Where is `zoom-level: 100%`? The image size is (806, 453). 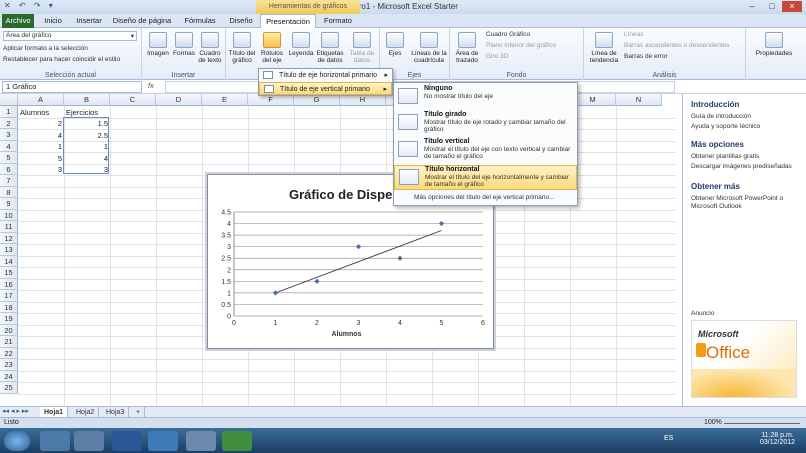 zoom-level: 100% is located at coordinates (713, 422).